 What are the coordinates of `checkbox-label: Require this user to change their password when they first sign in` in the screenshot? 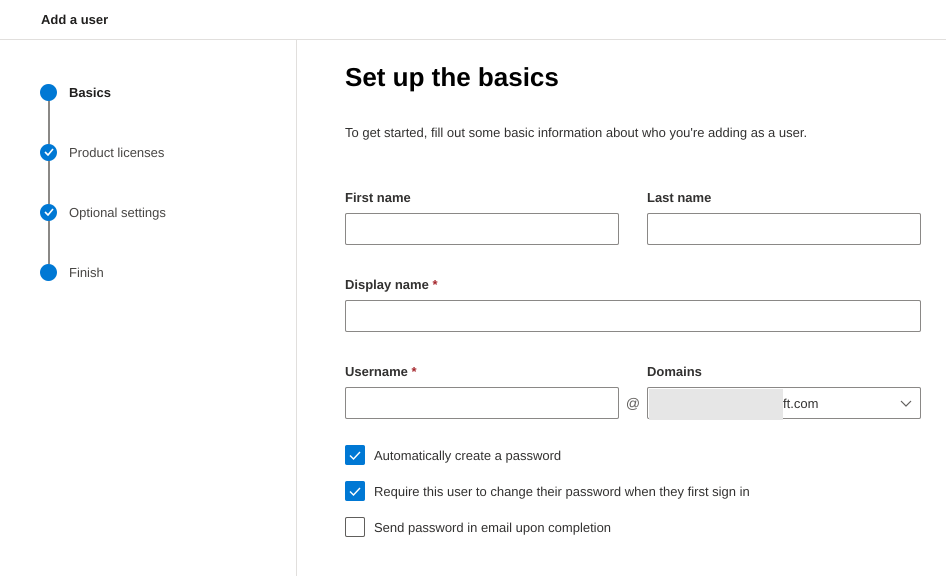 It's located at (562, 491).